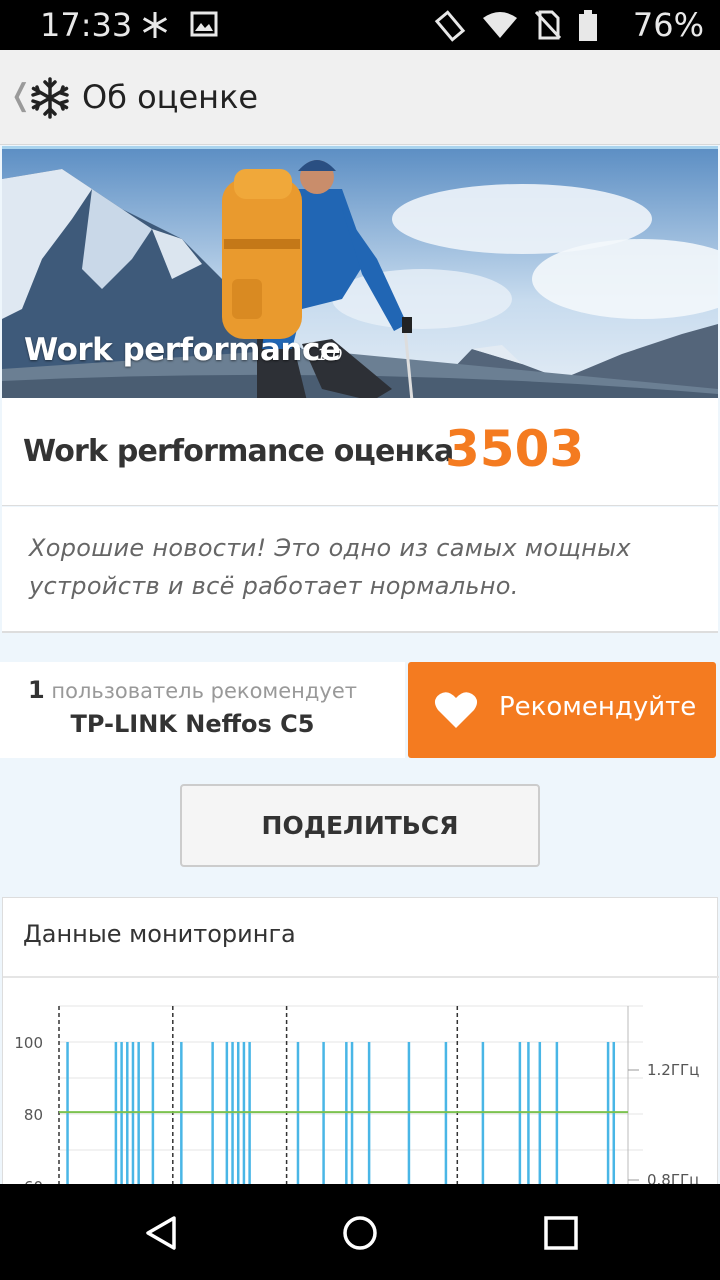 The height and width of the screenshot is (1280, 720). Describe the element at coordinates (204, 691) in the screenshot. I see `recommend-text: пользователь рекомендует` at that location.